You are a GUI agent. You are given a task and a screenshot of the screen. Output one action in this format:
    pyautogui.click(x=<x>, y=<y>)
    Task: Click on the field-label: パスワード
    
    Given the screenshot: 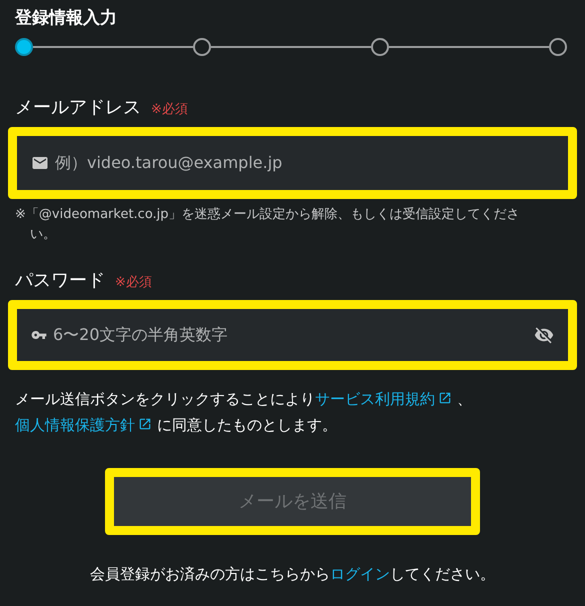 What is the action you would take?
    pyautogui.click(x=60, y=280)
    